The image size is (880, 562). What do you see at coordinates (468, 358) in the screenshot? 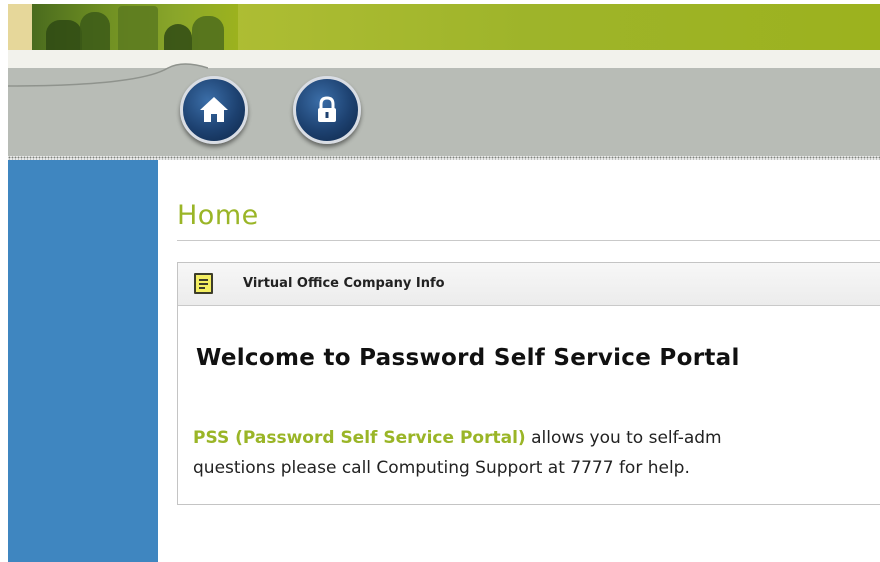
I see `welcome-heading: Welcome to Password Self Service Portal` at bounding box center [468, 358].